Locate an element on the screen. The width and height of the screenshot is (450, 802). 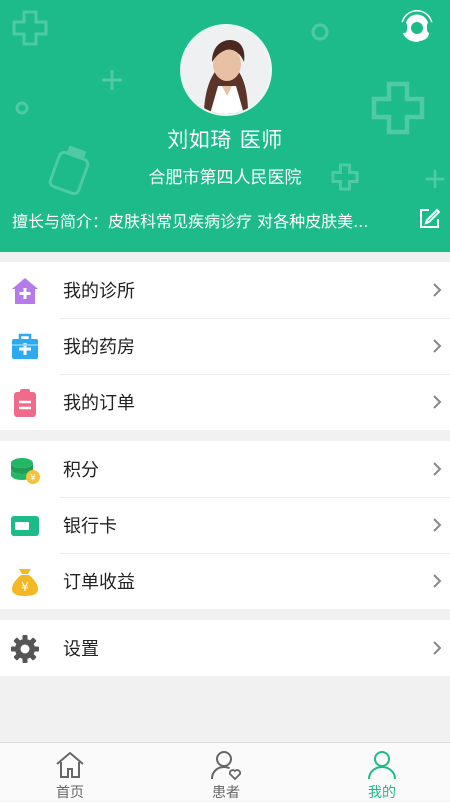
tab-home-label: 首页 is located at coordinates (70, 793).